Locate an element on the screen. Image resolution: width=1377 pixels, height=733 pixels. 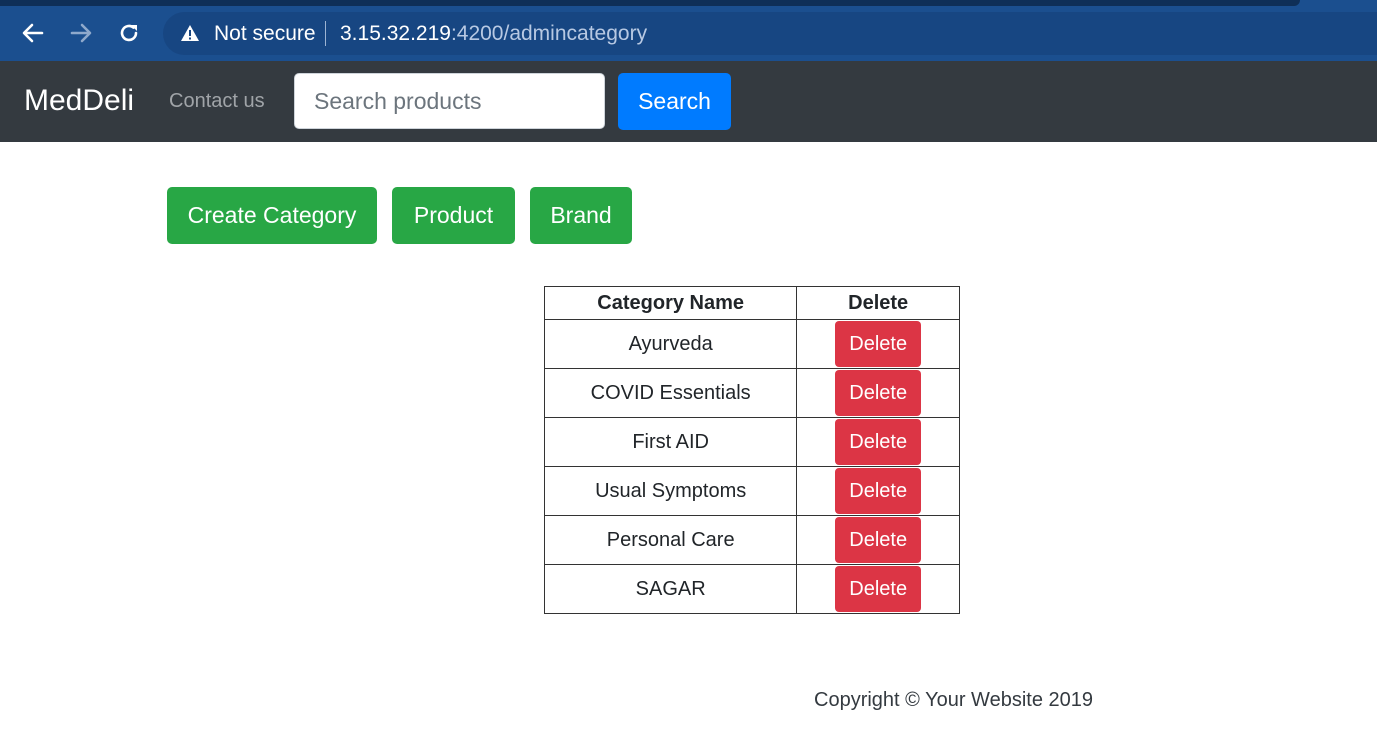
reload-icon is located at coordinates (129, 33).